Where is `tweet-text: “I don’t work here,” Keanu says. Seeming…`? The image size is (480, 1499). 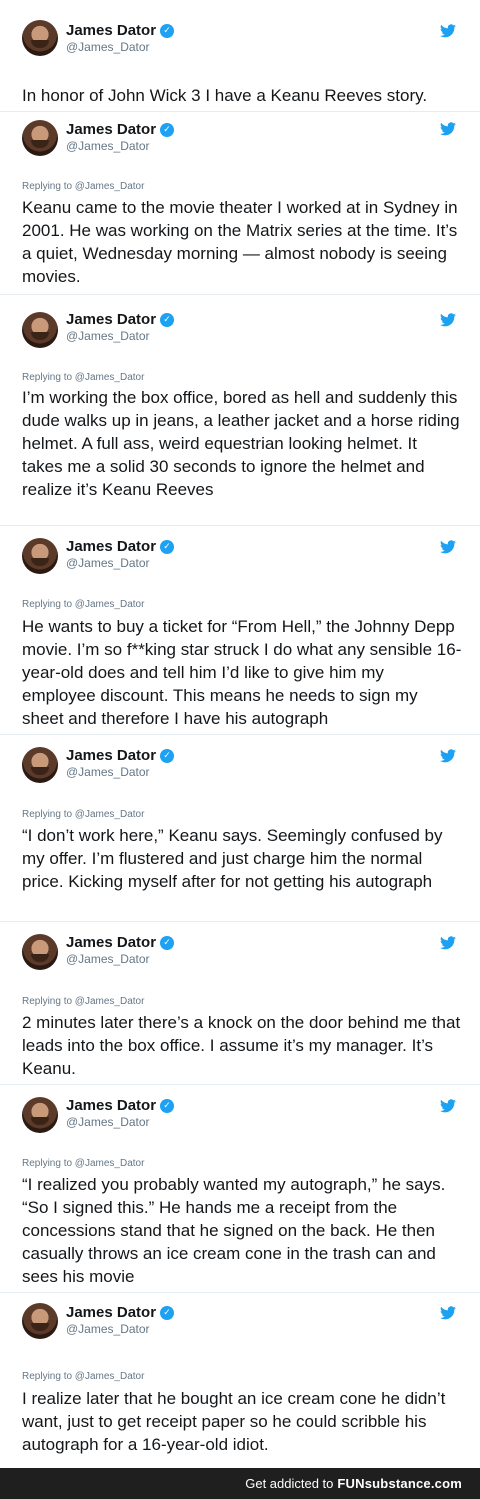
tweet-text: “I don’t work here,” Keanu says. Seeming… is located at coordinates (232, 858).